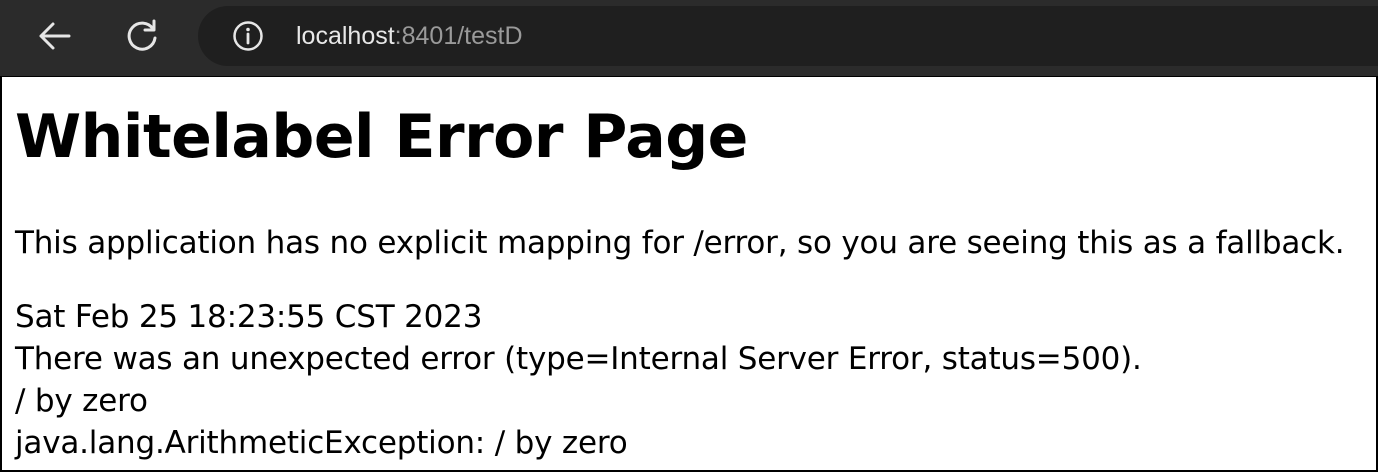 The width and height of the screenshot is (1378, 472). I want to click on error-timestamp: Sat Feb 25 18:23:55 CST 2023, so click(249, 317).